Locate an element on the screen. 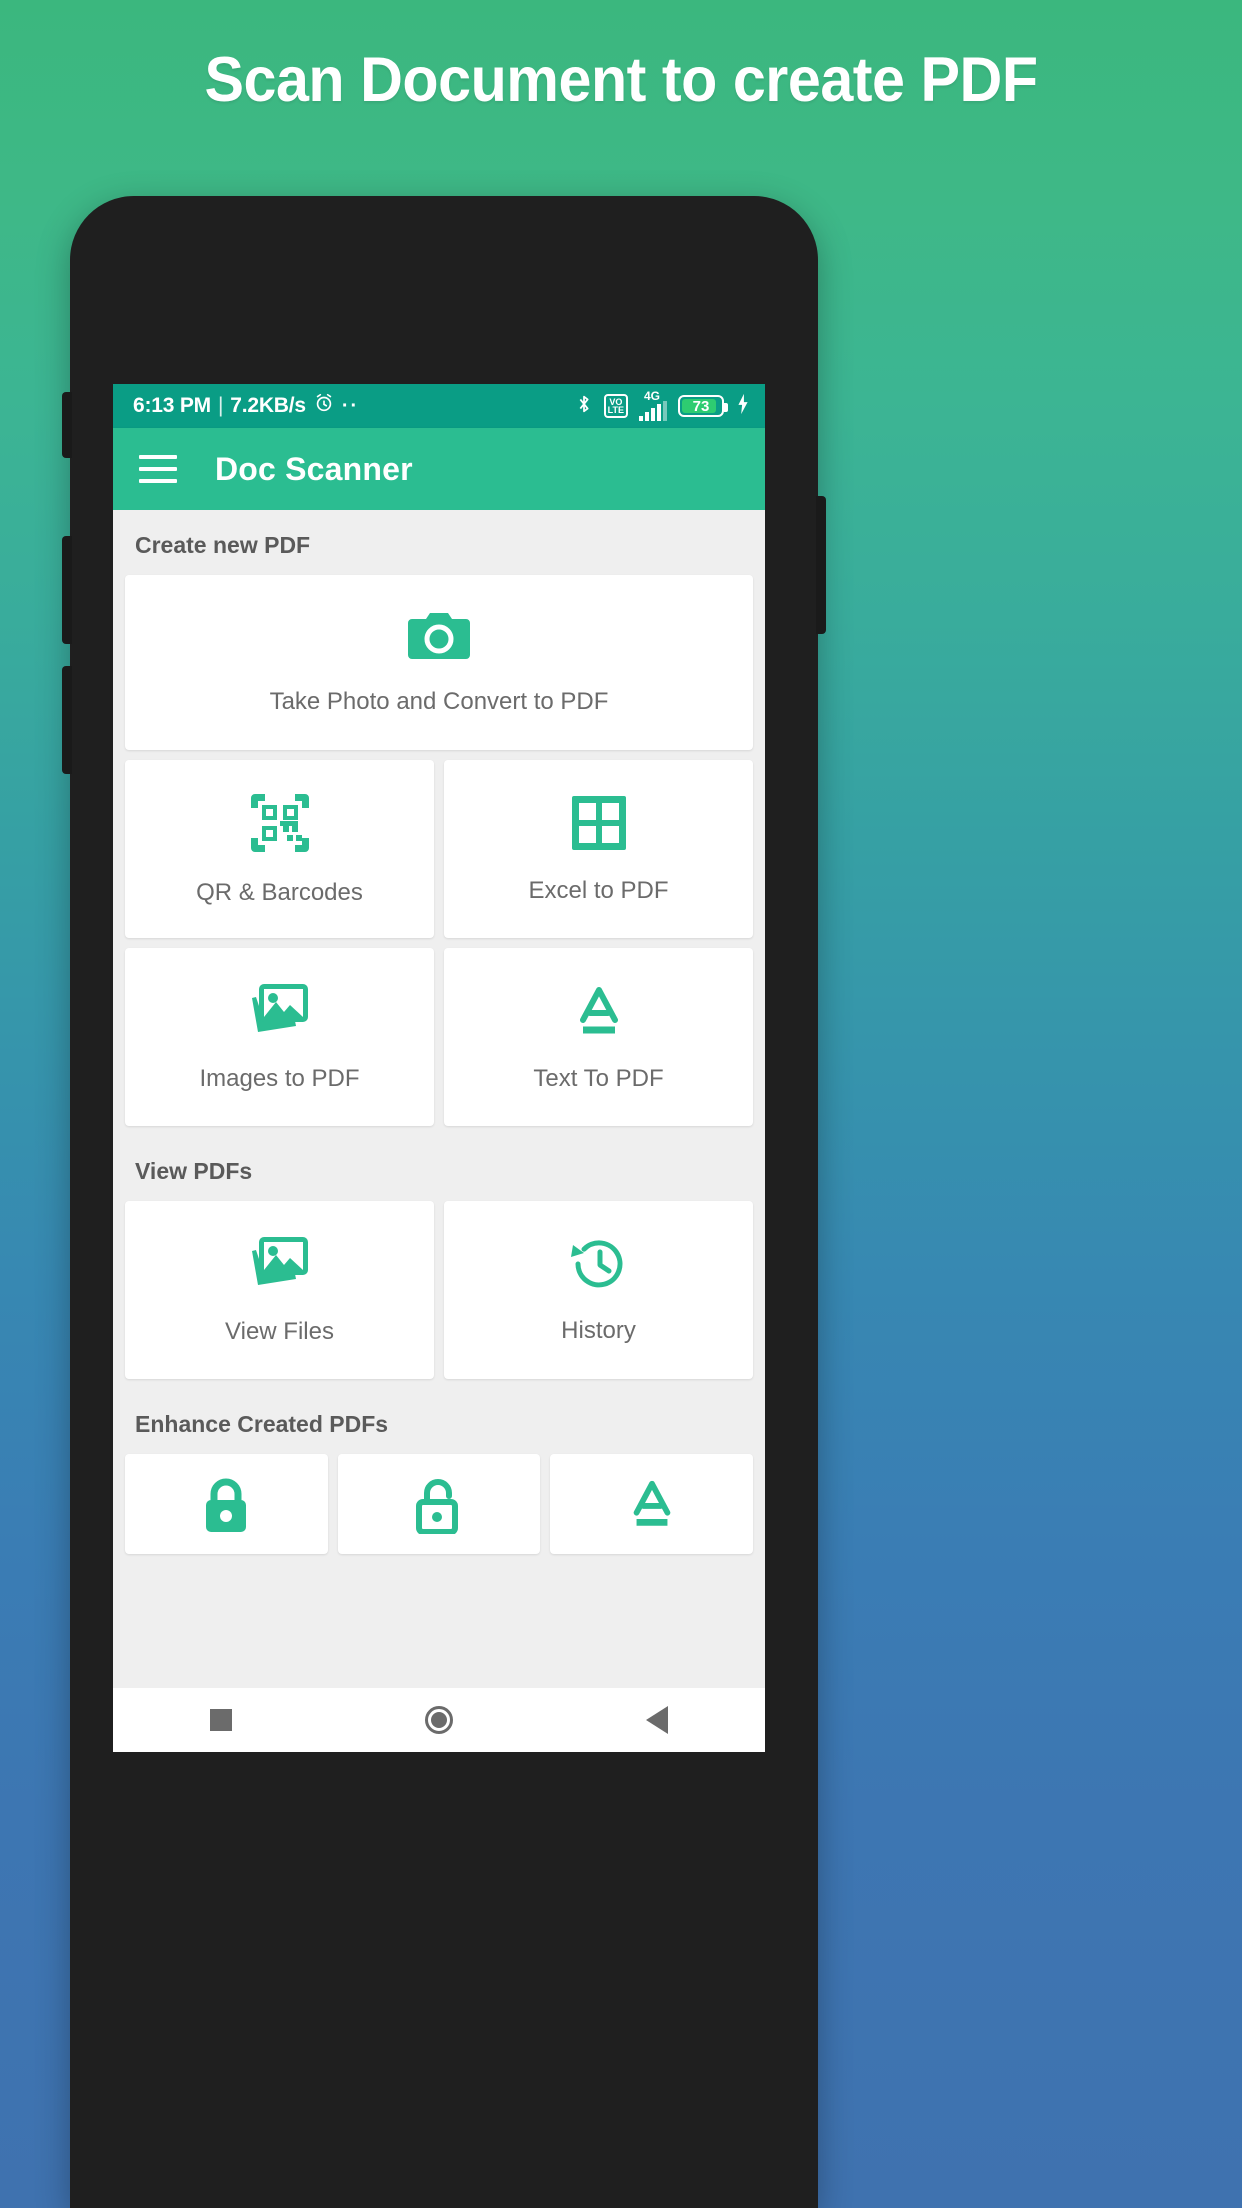 The image size is (1242, 2208). card-images-to-pdf: Images to PDF is located at coordinates (279, 1037).